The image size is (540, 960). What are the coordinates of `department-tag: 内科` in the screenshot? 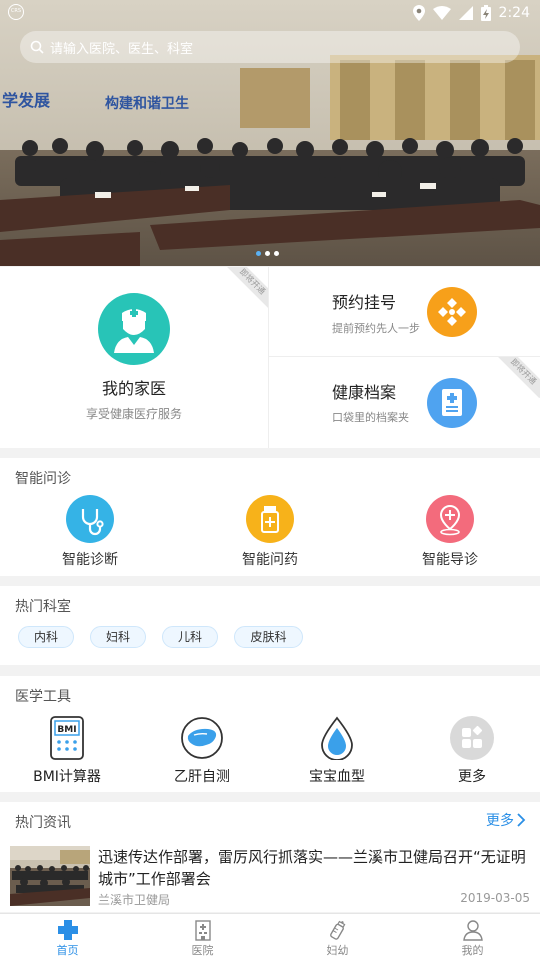 It's located at (46, 637).